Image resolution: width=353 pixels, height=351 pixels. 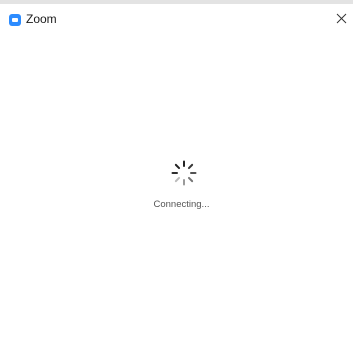 What do you see at coordinates (184, 173) in the screenshot?
I see `loading-spinner-icon` at bounding box center [184, 173].